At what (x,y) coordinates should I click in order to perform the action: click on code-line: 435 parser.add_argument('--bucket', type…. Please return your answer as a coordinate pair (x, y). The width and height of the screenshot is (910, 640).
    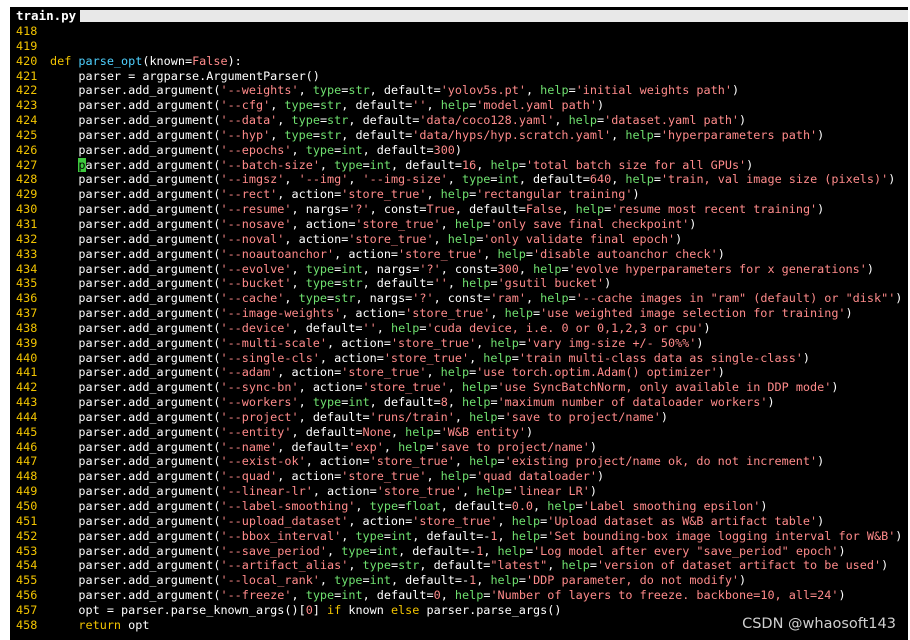
    Looking at the image, I should click on (459, 283).